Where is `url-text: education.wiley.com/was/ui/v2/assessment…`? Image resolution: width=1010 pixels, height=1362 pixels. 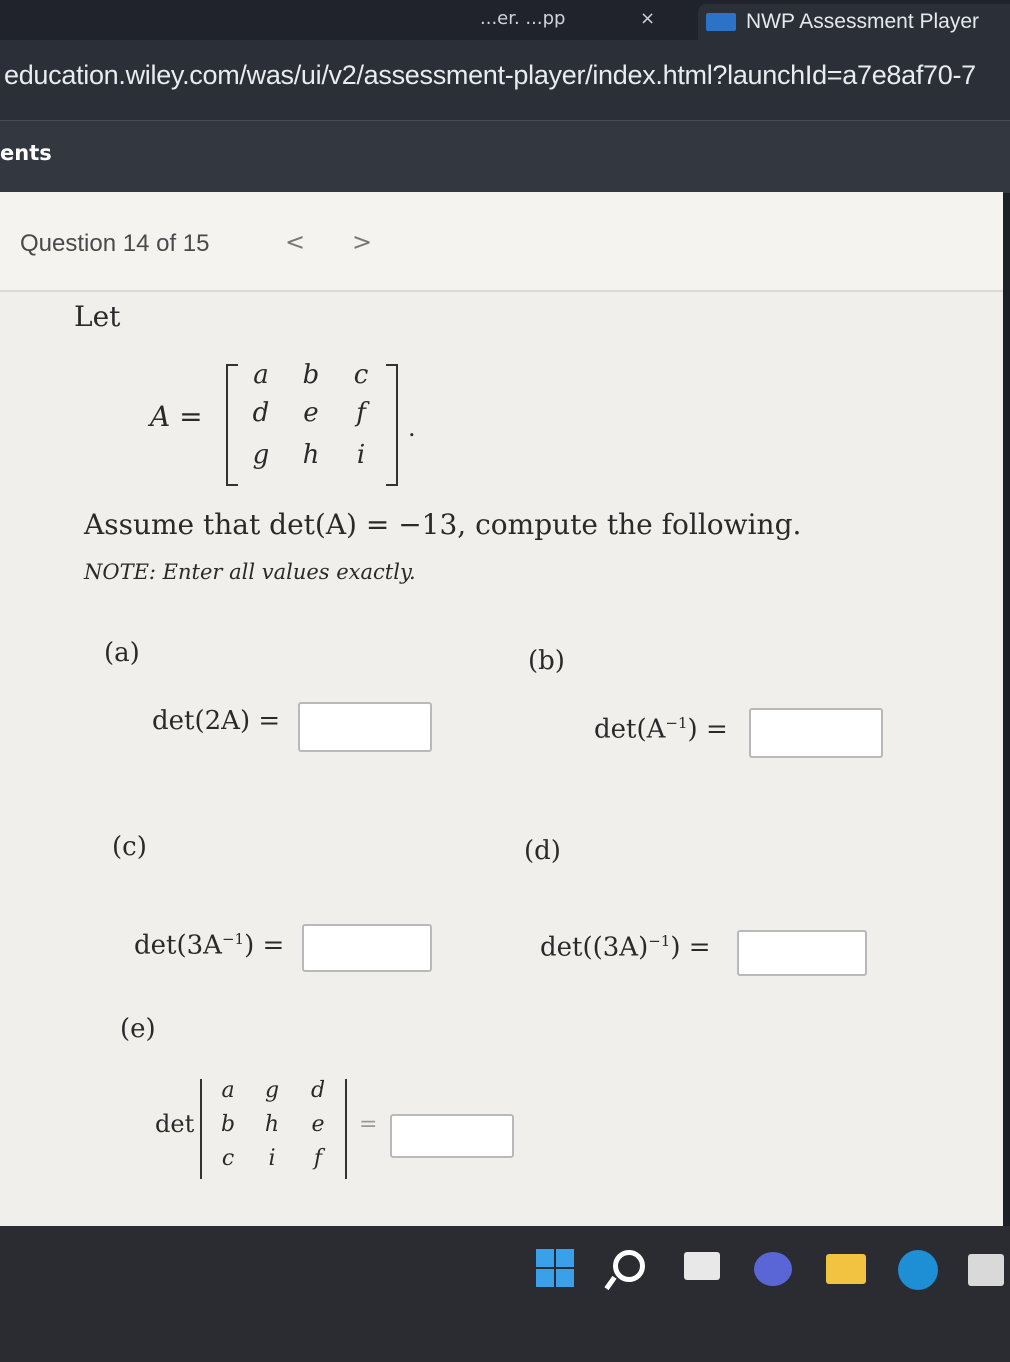
url-text: education.wiley.com/was/ui/v2/assessment… is located at coordinates (490, 75).